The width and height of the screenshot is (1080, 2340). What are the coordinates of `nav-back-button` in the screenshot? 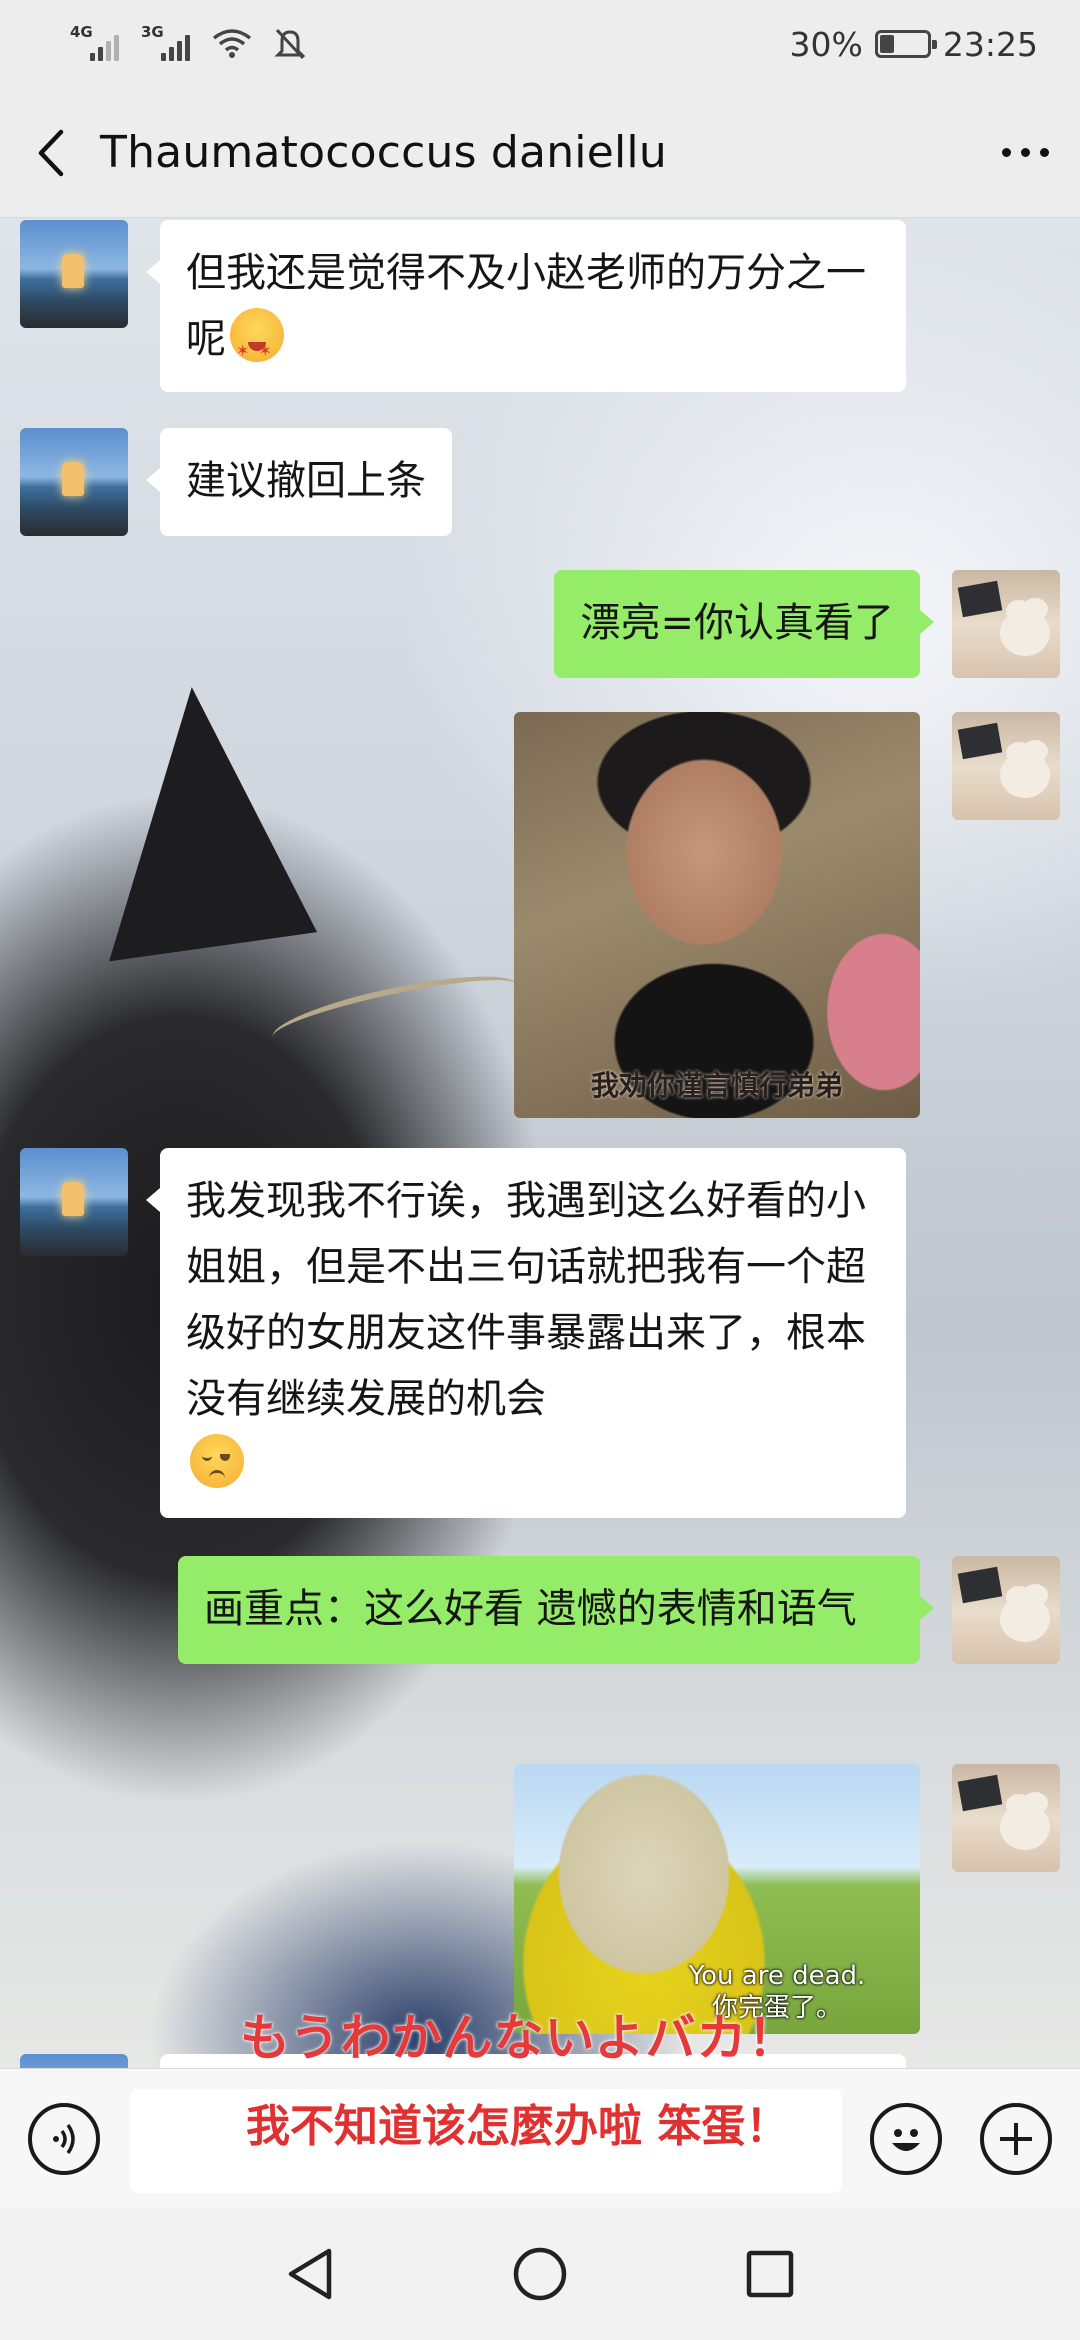 It's located at (310, 2274).